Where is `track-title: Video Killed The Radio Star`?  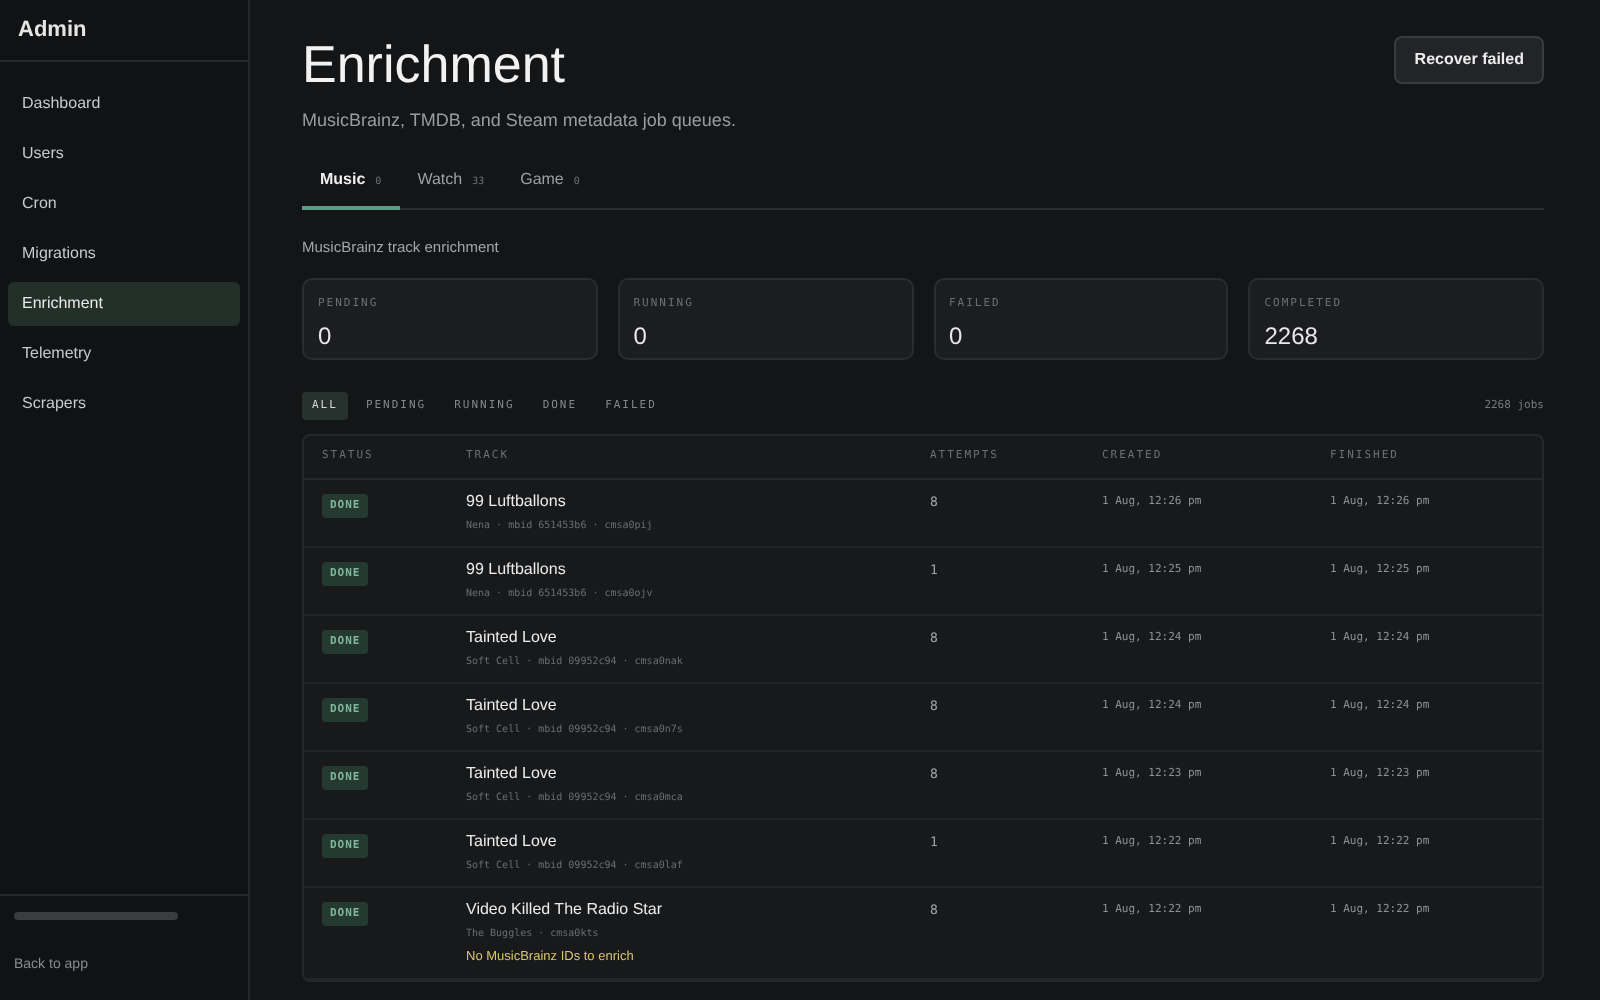 track-title: Video Killed The Radio Star is located at coordinates (564, 910).